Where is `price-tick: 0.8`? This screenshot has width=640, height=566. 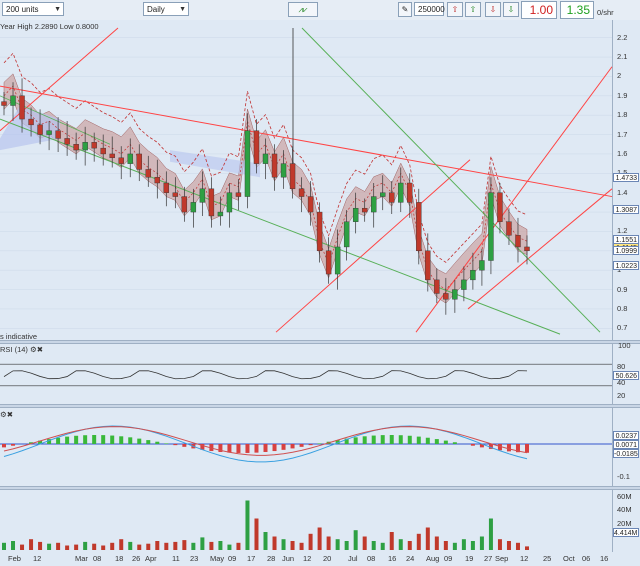 price-tick: 0.8 is located at coordinates (622, 308).